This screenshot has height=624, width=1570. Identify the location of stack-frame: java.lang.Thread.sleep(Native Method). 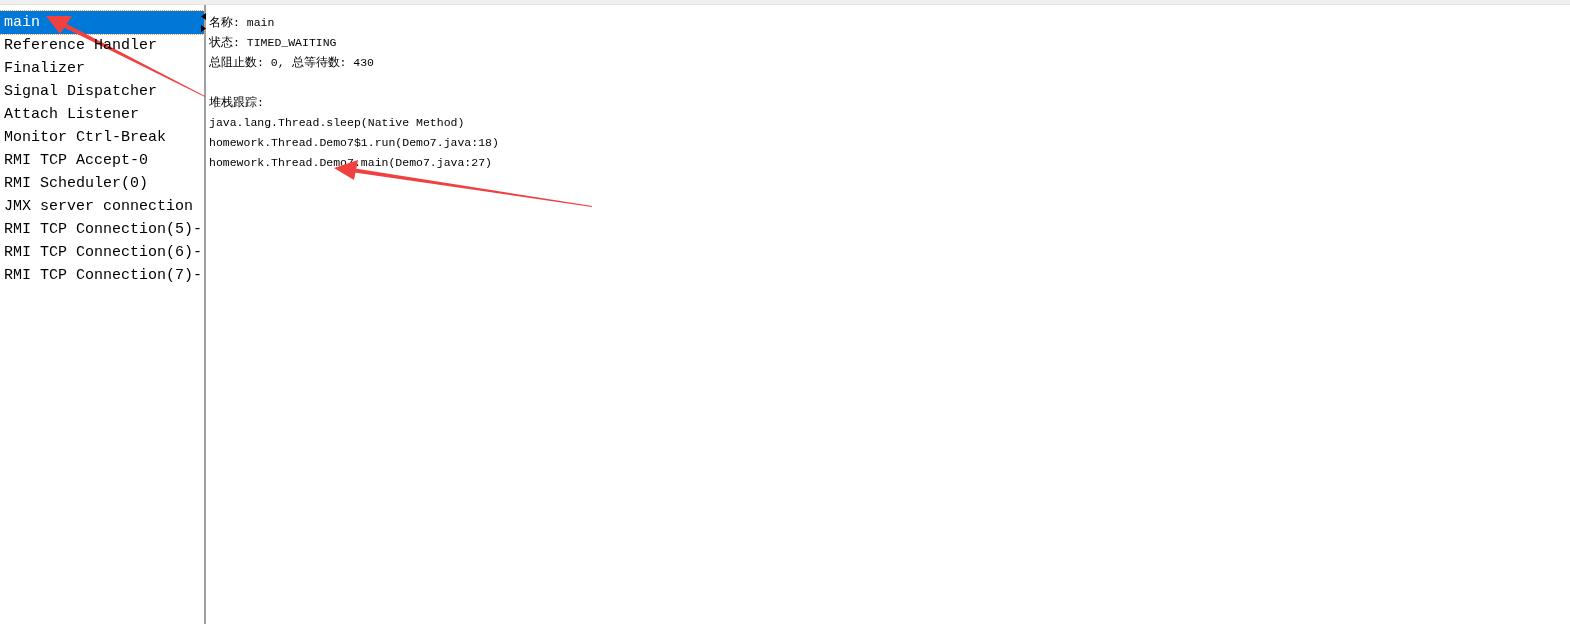
(889, 123).